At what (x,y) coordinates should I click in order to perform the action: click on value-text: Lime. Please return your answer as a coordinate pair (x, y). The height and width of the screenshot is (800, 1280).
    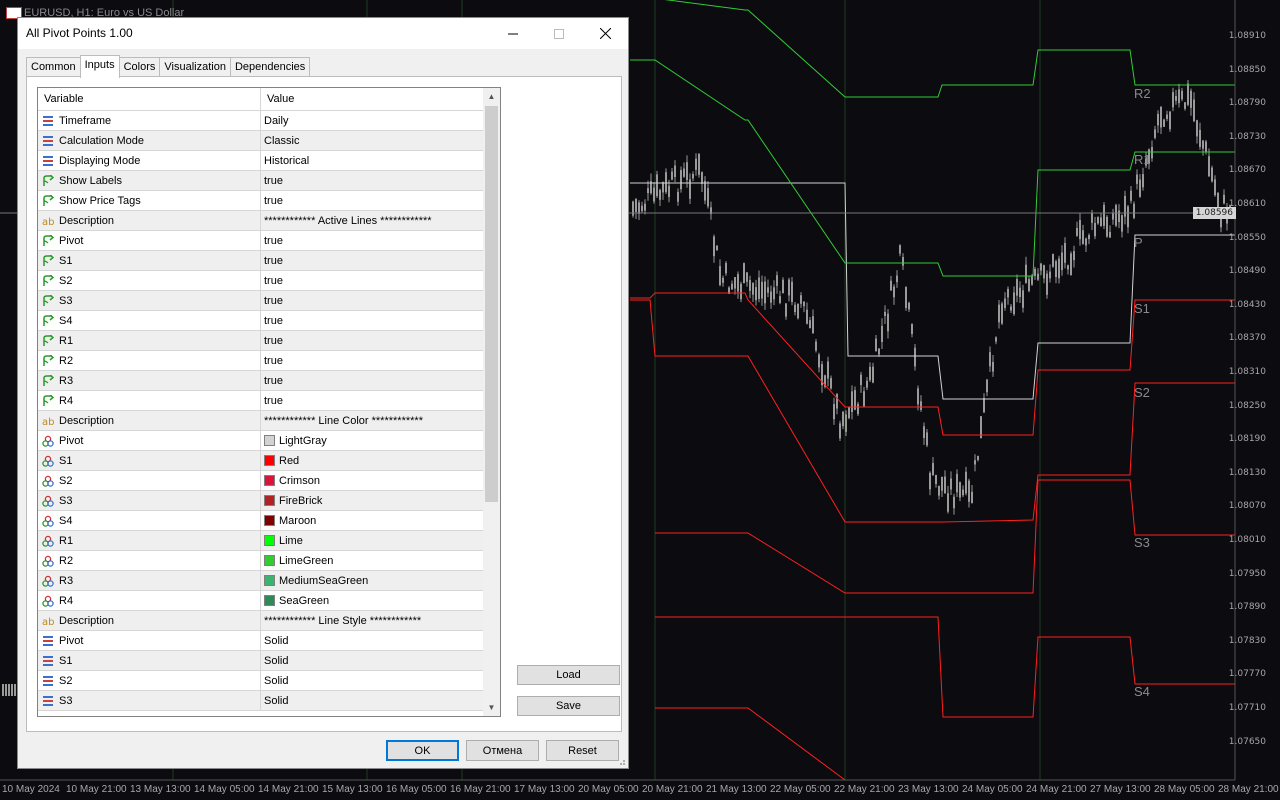
    Looking at the image, I should click on (291, 540).